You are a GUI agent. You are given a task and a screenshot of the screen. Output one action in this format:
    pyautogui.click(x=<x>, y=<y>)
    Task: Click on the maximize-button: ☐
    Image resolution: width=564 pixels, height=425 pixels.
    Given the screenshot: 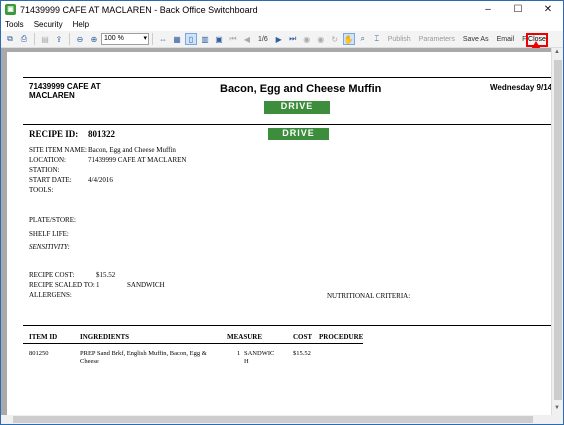 What is the action you would take?
    pyautogui.click(x=518, y=9)
    